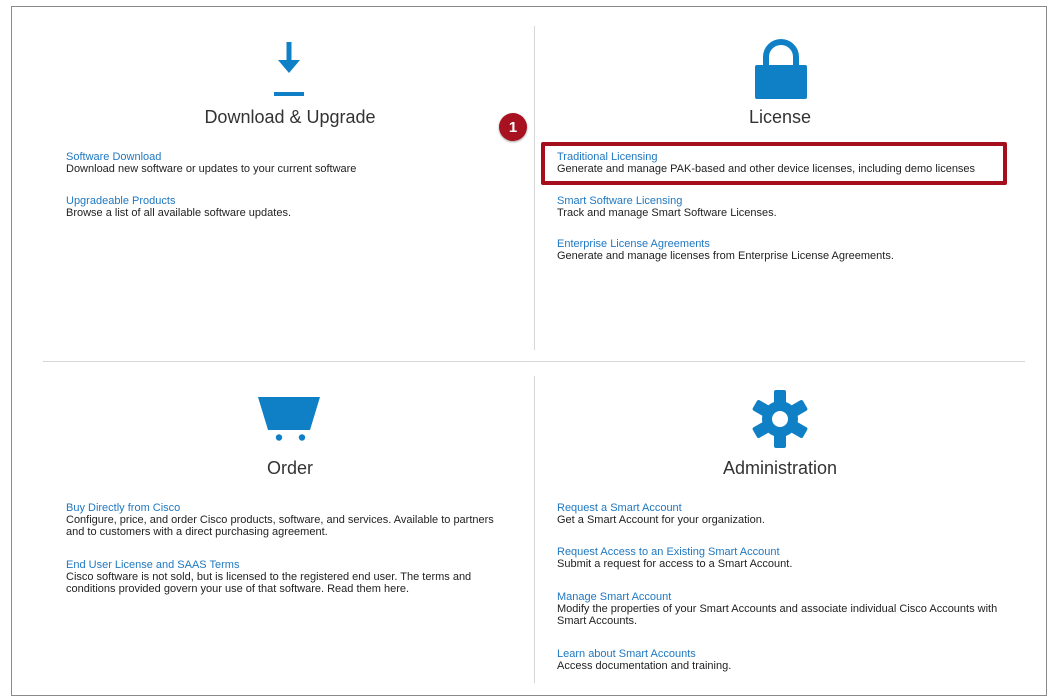  Describe the element at coordinates (534, 529) in the screenshot. I see `vertical-divider-bottom` at that location.